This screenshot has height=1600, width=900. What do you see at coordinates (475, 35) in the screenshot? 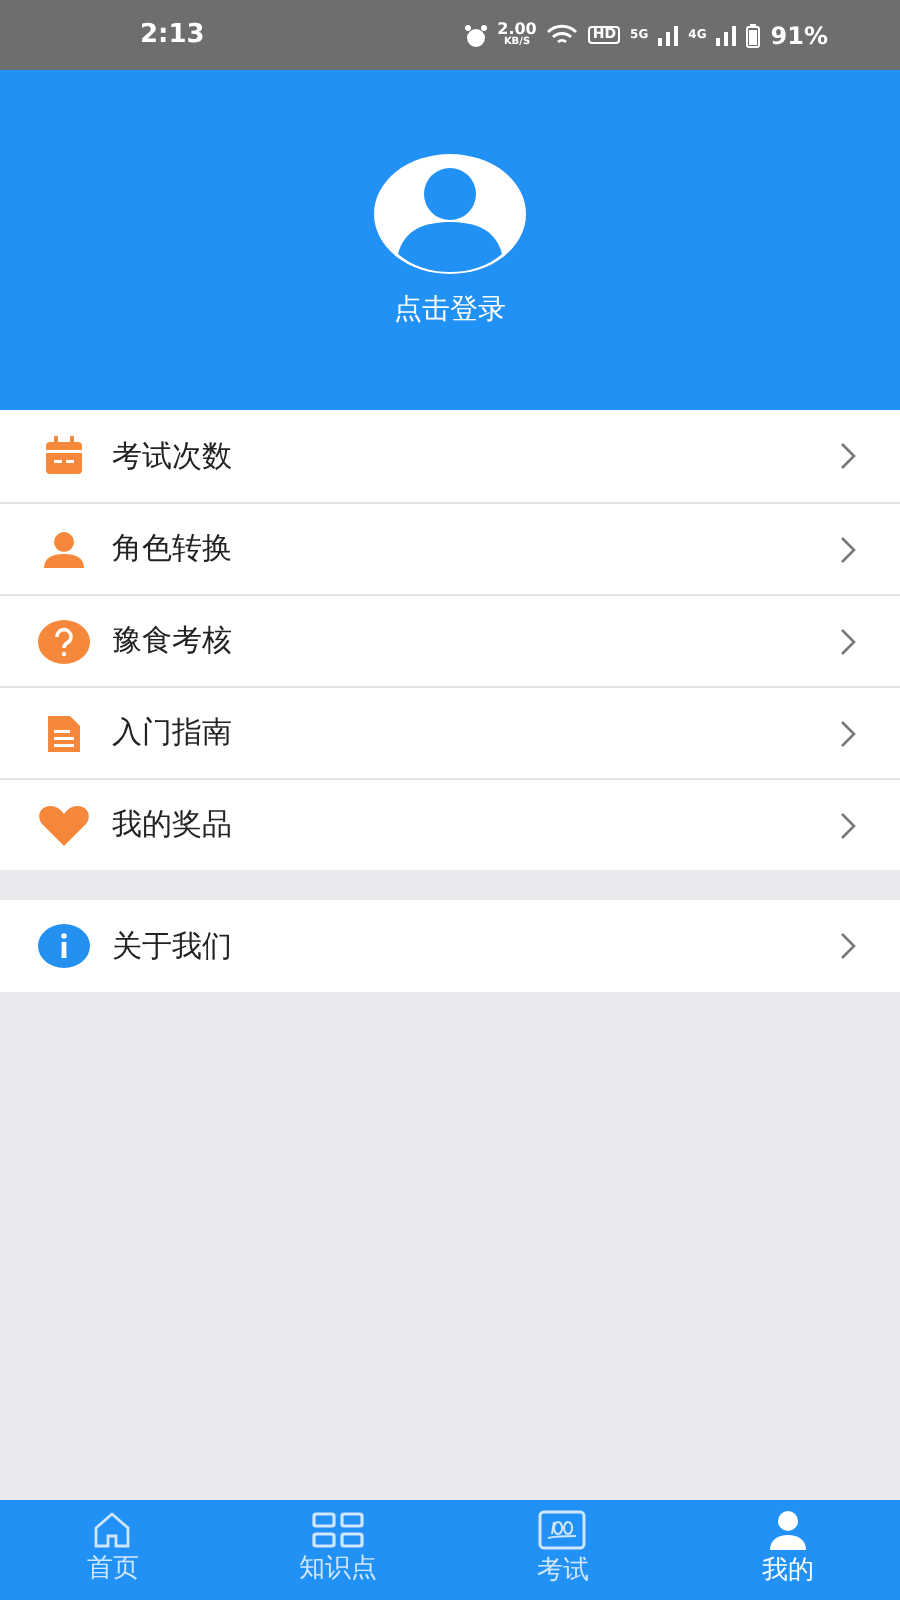
I see `alarm-icon` at bounding box center [475, 35].